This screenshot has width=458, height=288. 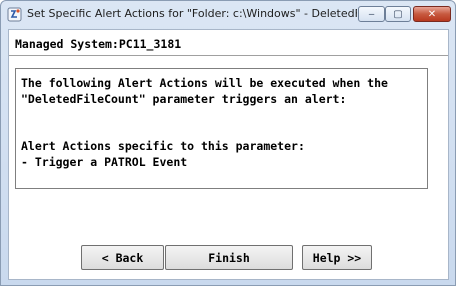 I want to click on maximize-icon: ▢, so click(x=398, y=14).